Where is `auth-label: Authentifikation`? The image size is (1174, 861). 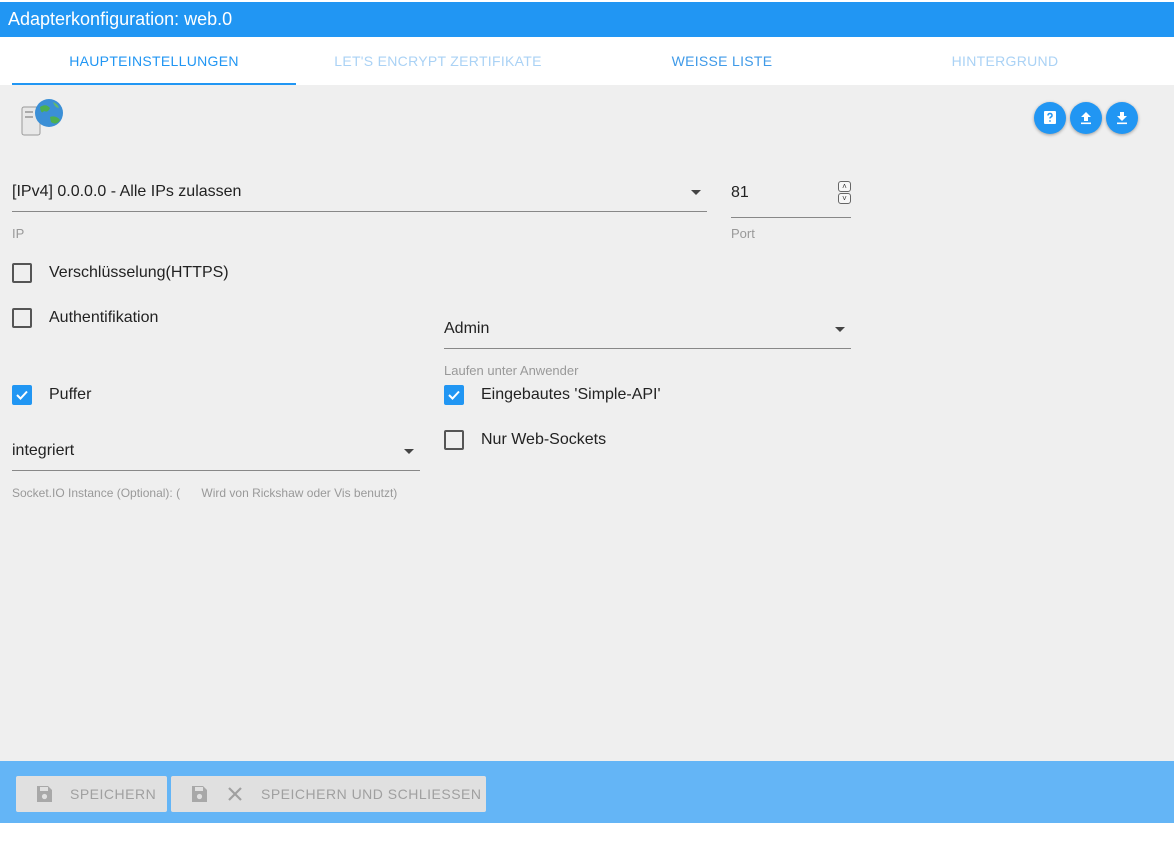
auth-label: Authentifikation is located at coordinates (104, 317).